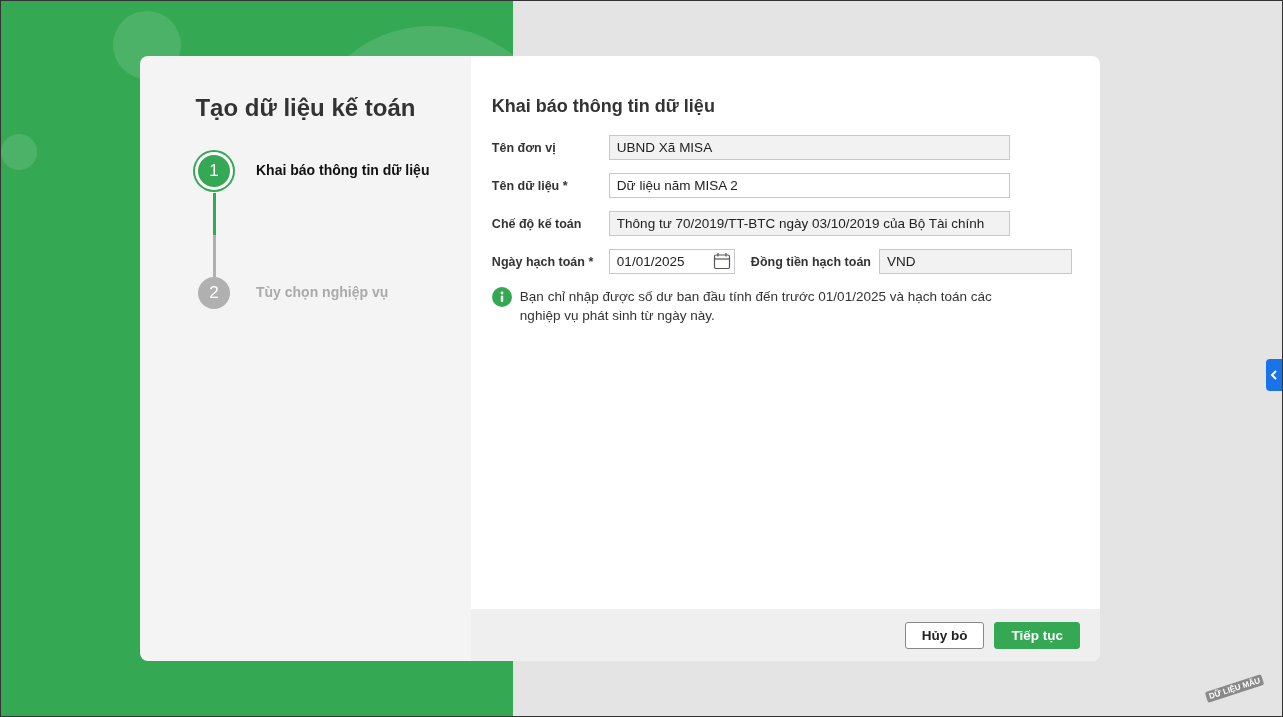 The height and width of the screenshot is (717, 1283). Describe the element at coordinates (537, 223) in the screenshot. I see `field-label: Chế độ kế toán` at that location.